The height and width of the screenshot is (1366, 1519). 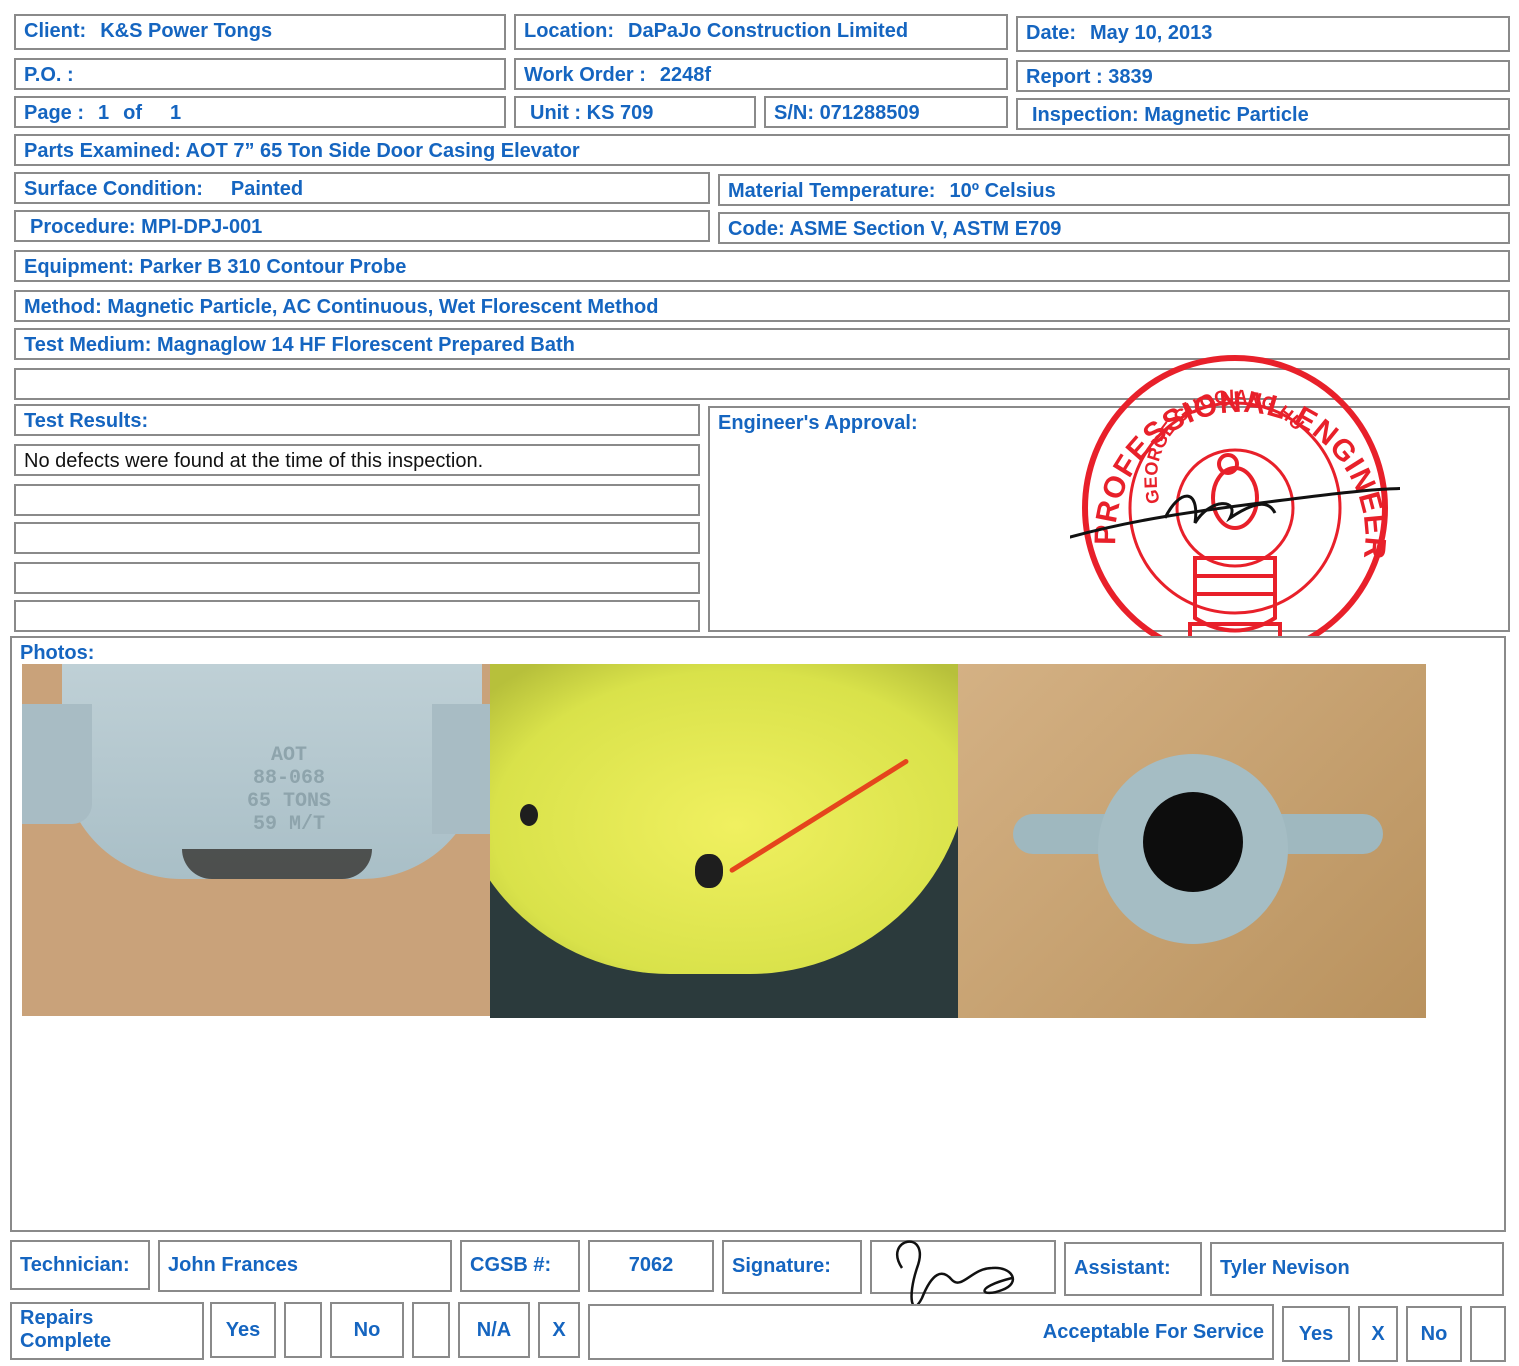 What do you see at coordinates (1133, 1269) in the screenshot?
I see `assistant-label-box: Assistant:` at bounding box center [1133, 1269].